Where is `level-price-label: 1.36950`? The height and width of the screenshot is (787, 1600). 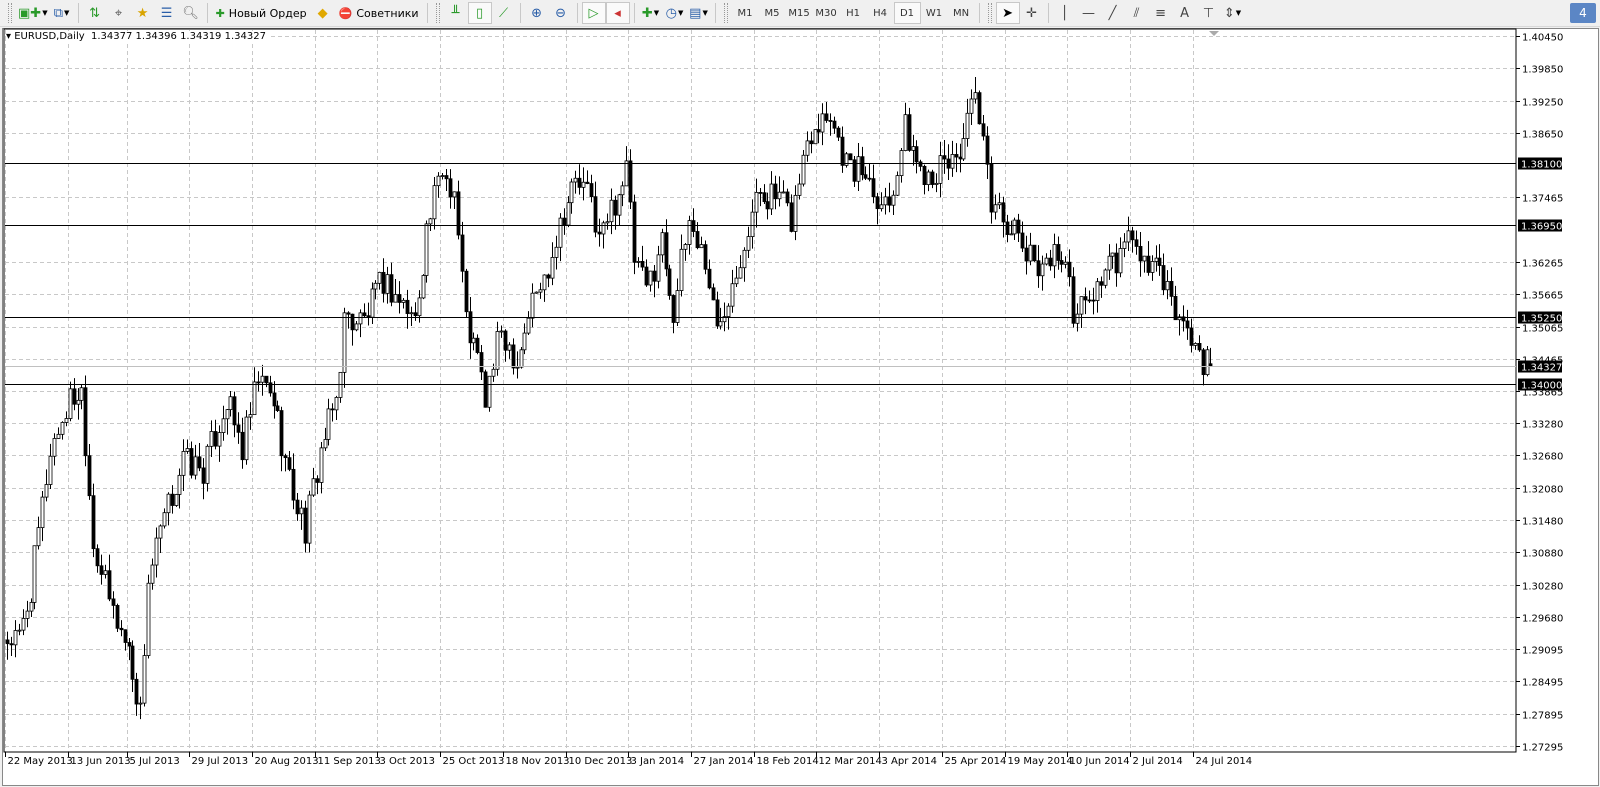 level-price-label: 1.36950 is located at coordinates (1541, 227).